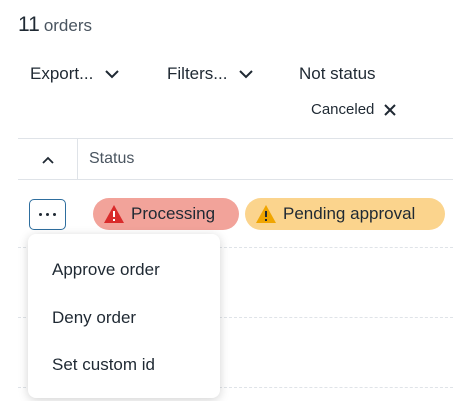 Image resolution: width=453 pixels, height=401 pixels. I want to click on close-icon, so click(390, 110).